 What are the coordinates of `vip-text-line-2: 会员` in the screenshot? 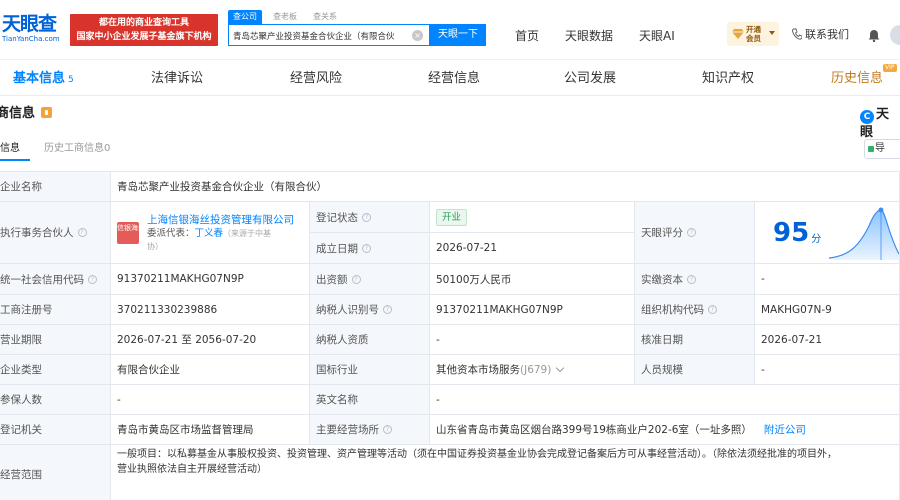 It's located at (753, 38).